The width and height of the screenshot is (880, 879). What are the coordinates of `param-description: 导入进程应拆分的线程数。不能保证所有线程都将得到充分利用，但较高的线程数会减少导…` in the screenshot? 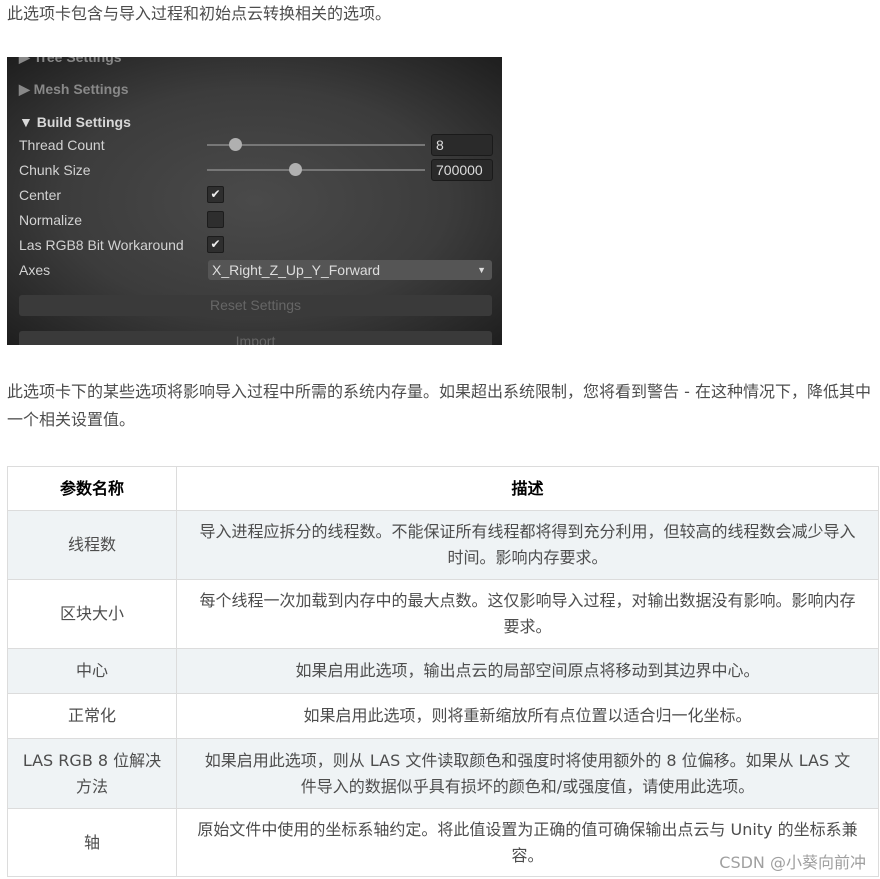 It's located at (527, 545).